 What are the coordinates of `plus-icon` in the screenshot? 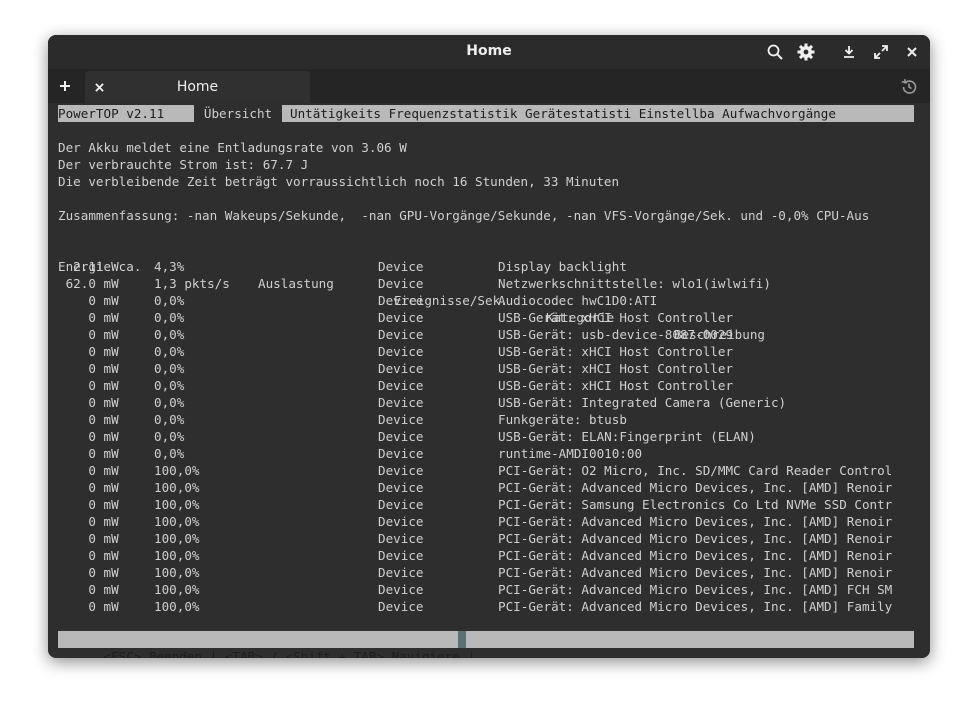 It's located at (65, 86).